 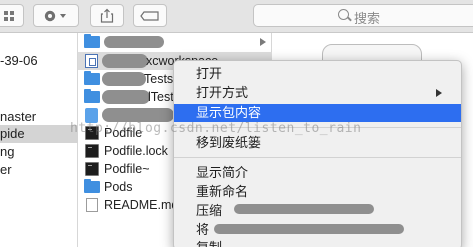 I want to click on view-options-button, so click(x=12, y=15).